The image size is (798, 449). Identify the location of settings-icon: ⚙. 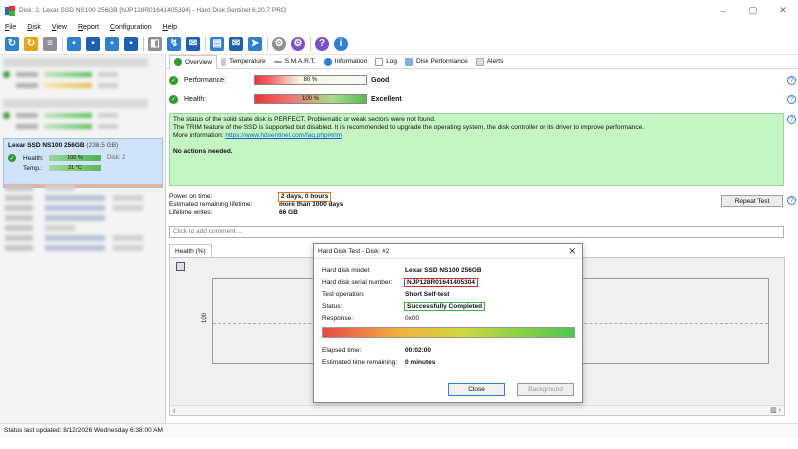
(279, 43).